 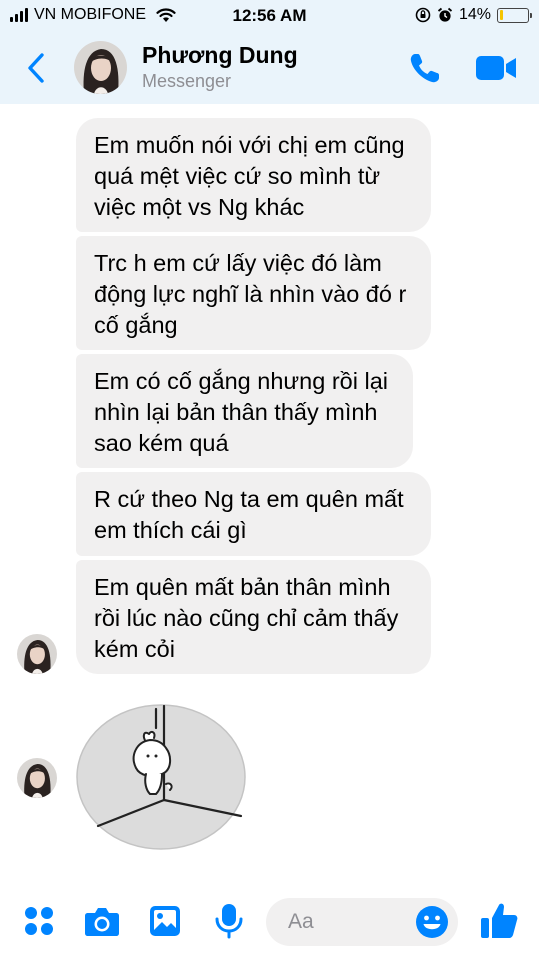 I want to click on video-camera-icon, so click(x=496, y=68).